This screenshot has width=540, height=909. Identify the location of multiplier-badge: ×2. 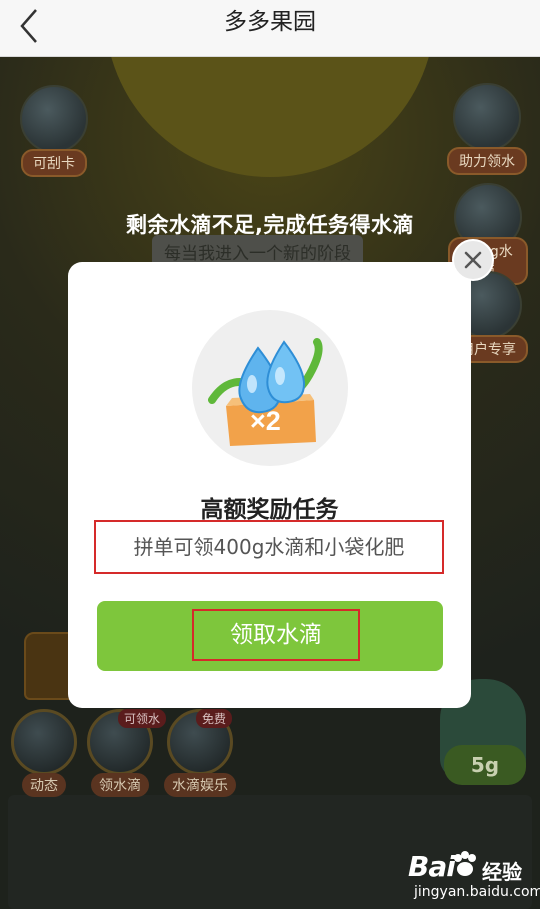
(265, 421).